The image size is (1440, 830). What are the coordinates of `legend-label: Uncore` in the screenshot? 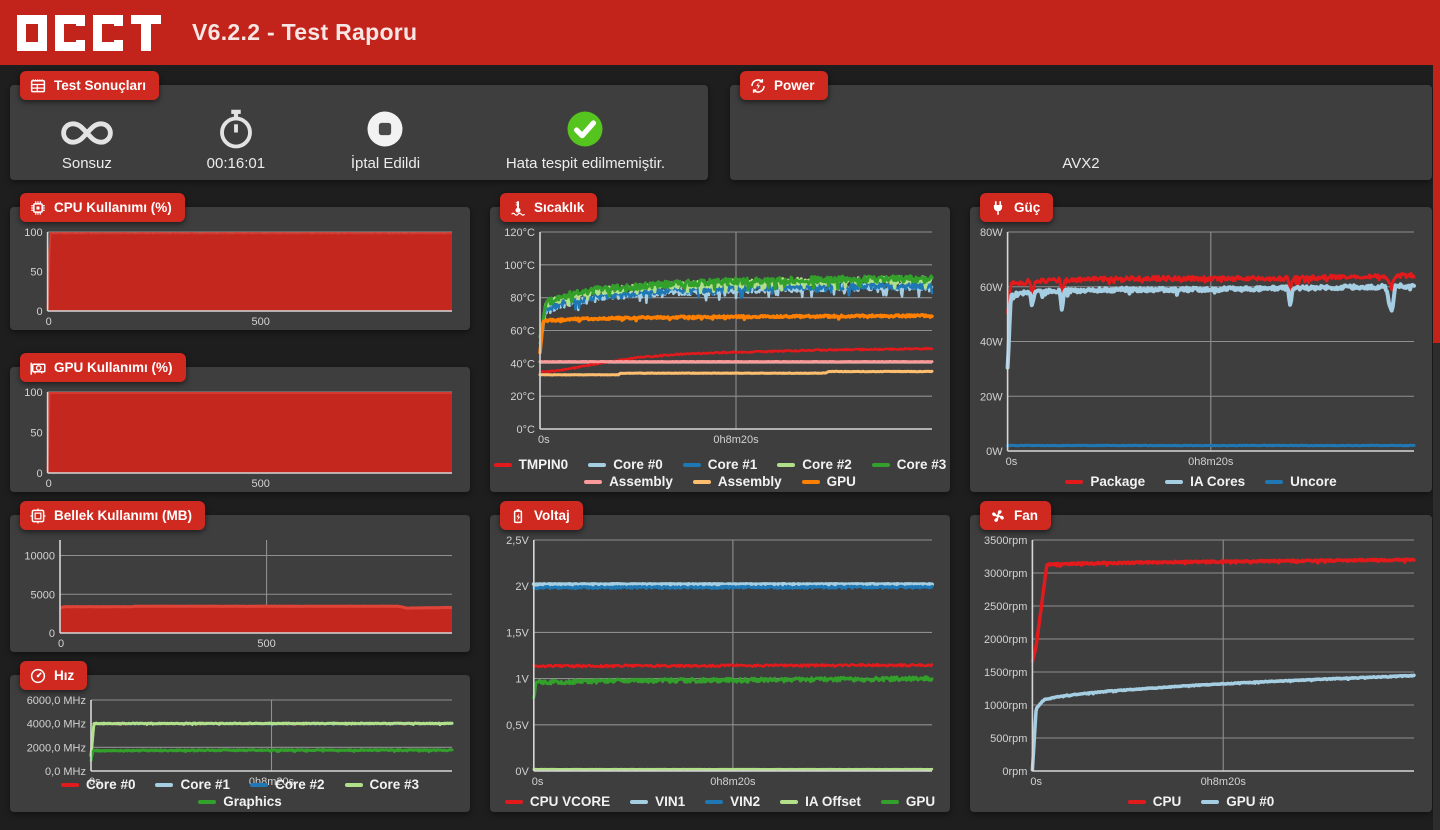 It's located at (1313, 481).